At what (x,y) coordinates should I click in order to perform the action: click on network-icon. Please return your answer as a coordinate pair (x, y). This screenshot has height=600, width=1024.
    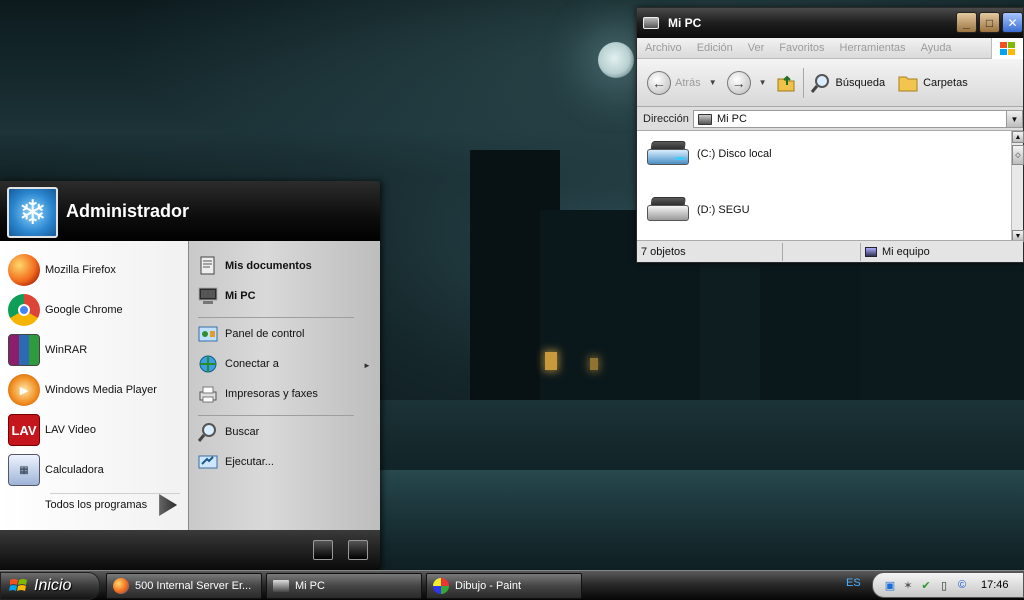
    Looking at the image, I should click on (208, 364).